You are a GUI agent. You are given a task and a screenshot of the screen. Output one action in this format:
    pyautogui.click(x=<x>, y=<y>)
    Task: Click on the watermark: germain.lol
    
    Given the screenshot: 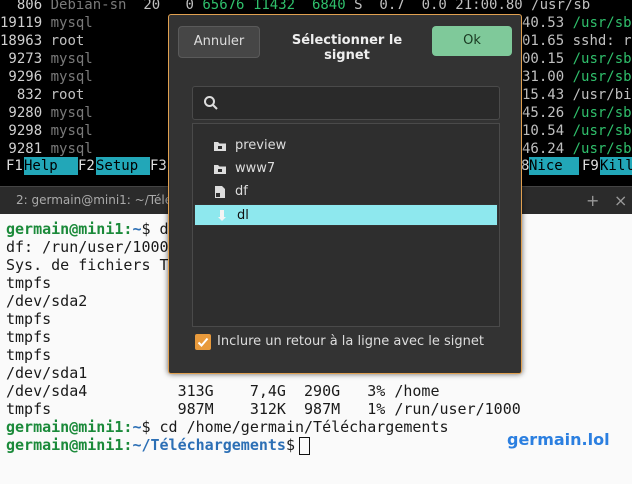 What is the action you would take?
    pyautogui.click(x=558, y=439)
    